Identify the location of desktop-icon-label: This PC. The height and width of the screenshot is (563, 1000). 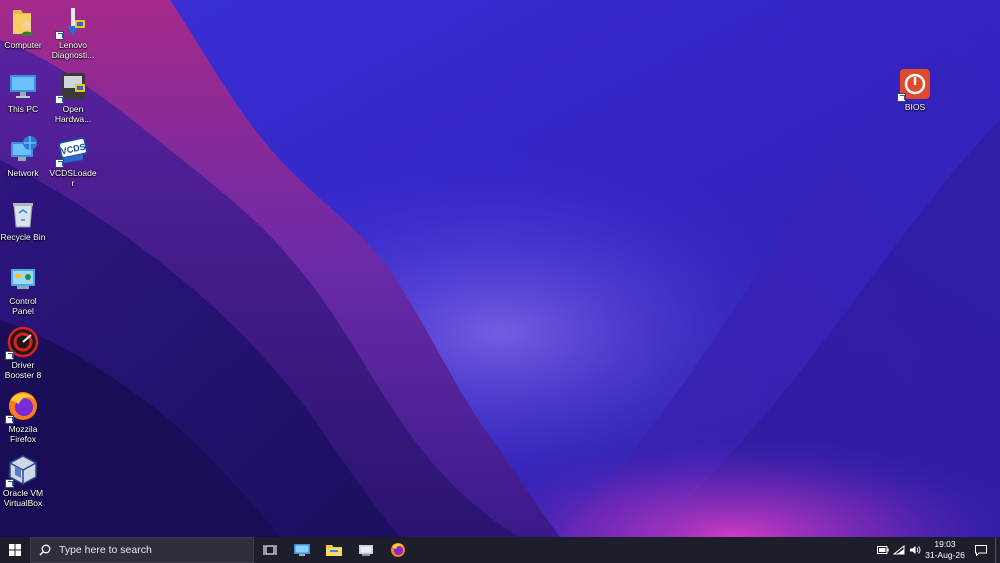
(23, 109).